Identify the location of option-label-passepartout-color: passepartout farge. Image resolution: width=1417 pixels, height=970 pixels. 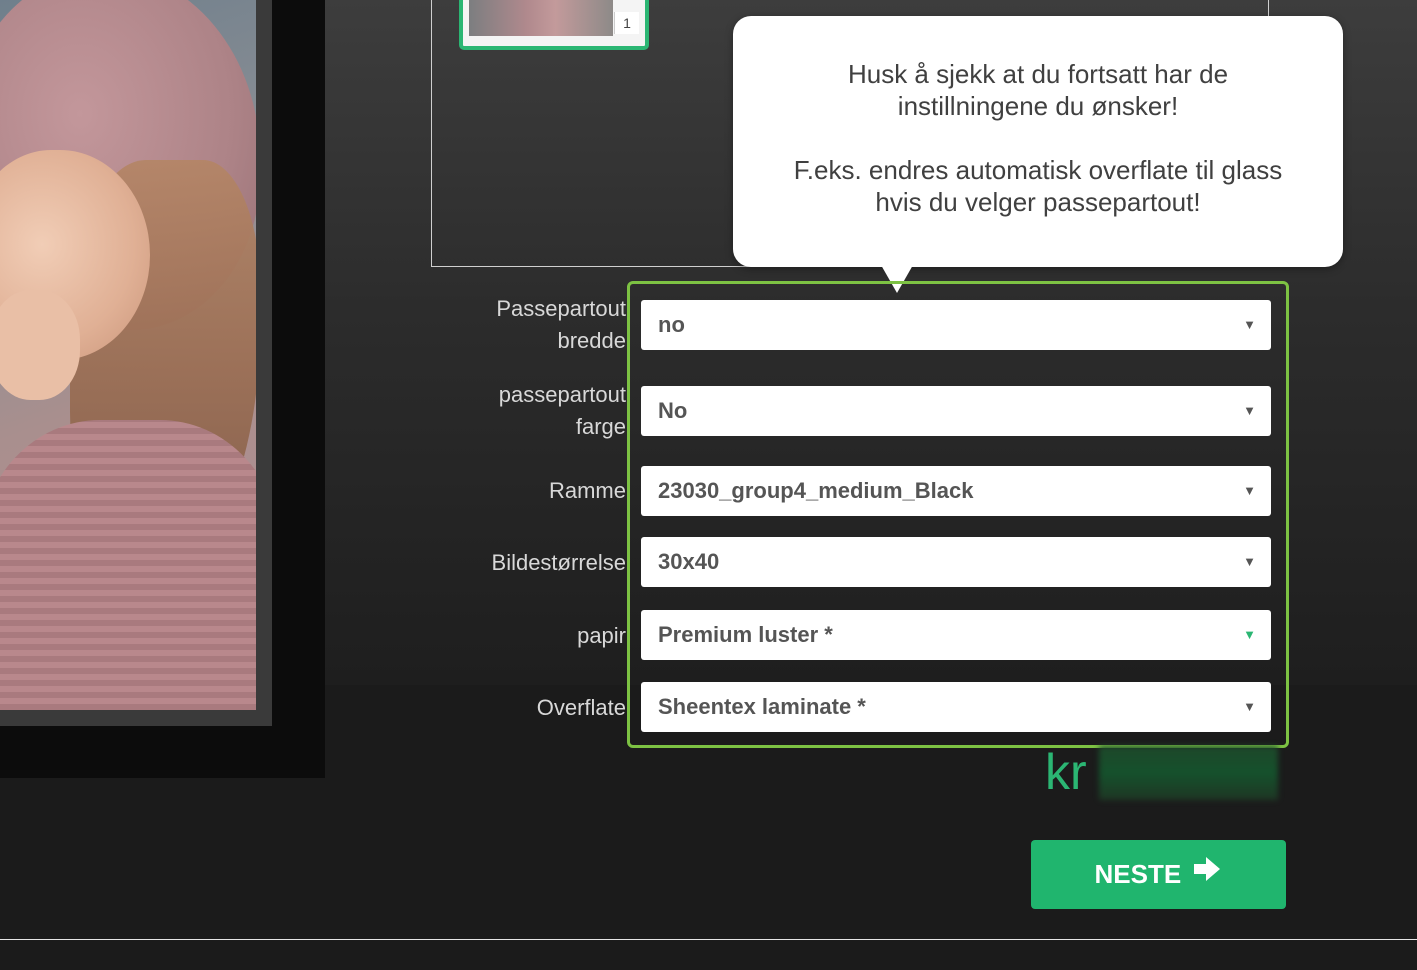
(562, 410).